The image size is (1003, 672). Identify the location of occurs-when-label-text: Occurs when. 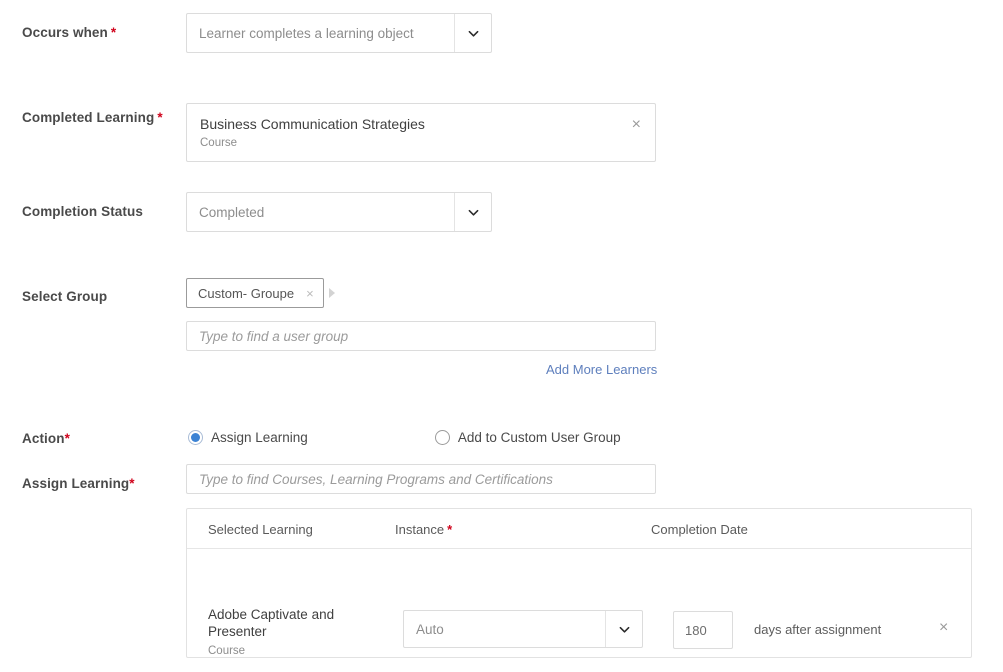
(65, 32).